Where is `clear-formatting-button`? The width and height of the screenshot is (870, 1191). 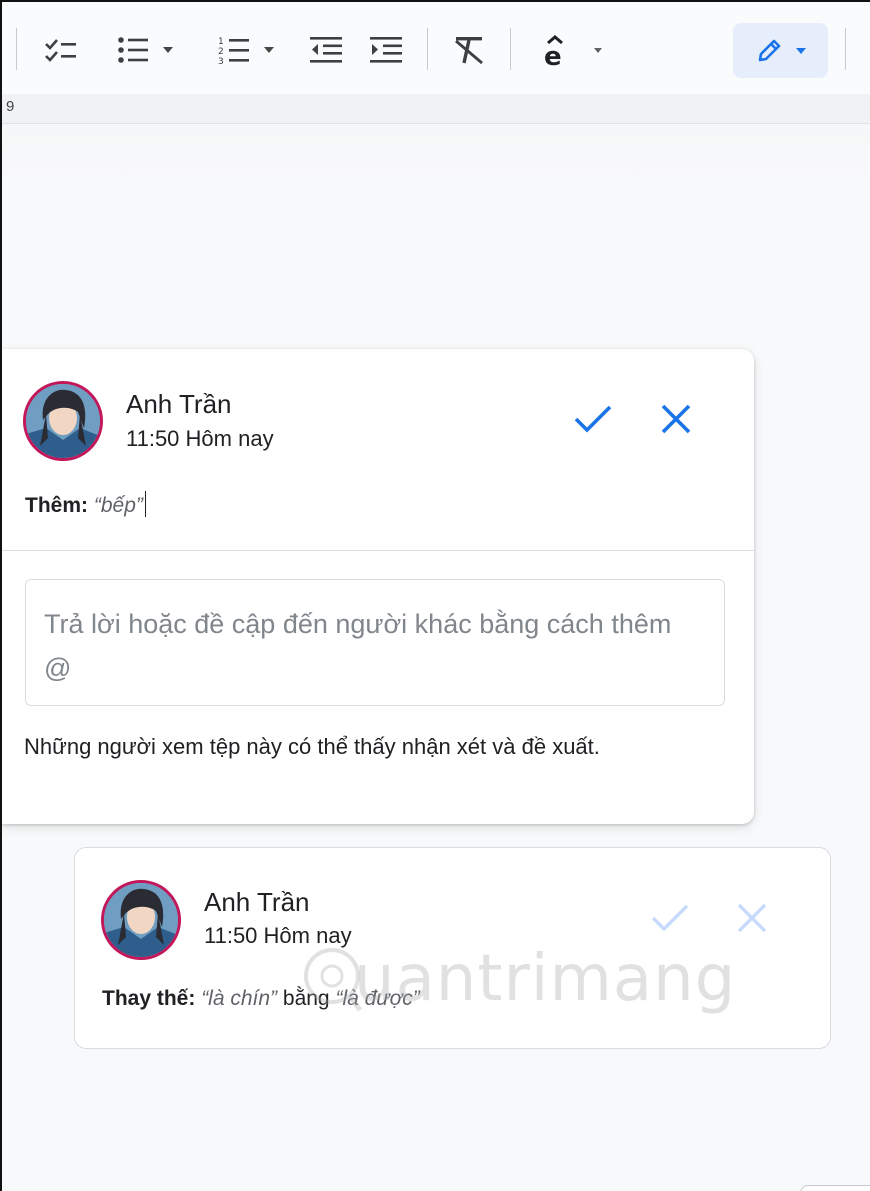 clear-formatting-button is located at coordinates (469, 50).